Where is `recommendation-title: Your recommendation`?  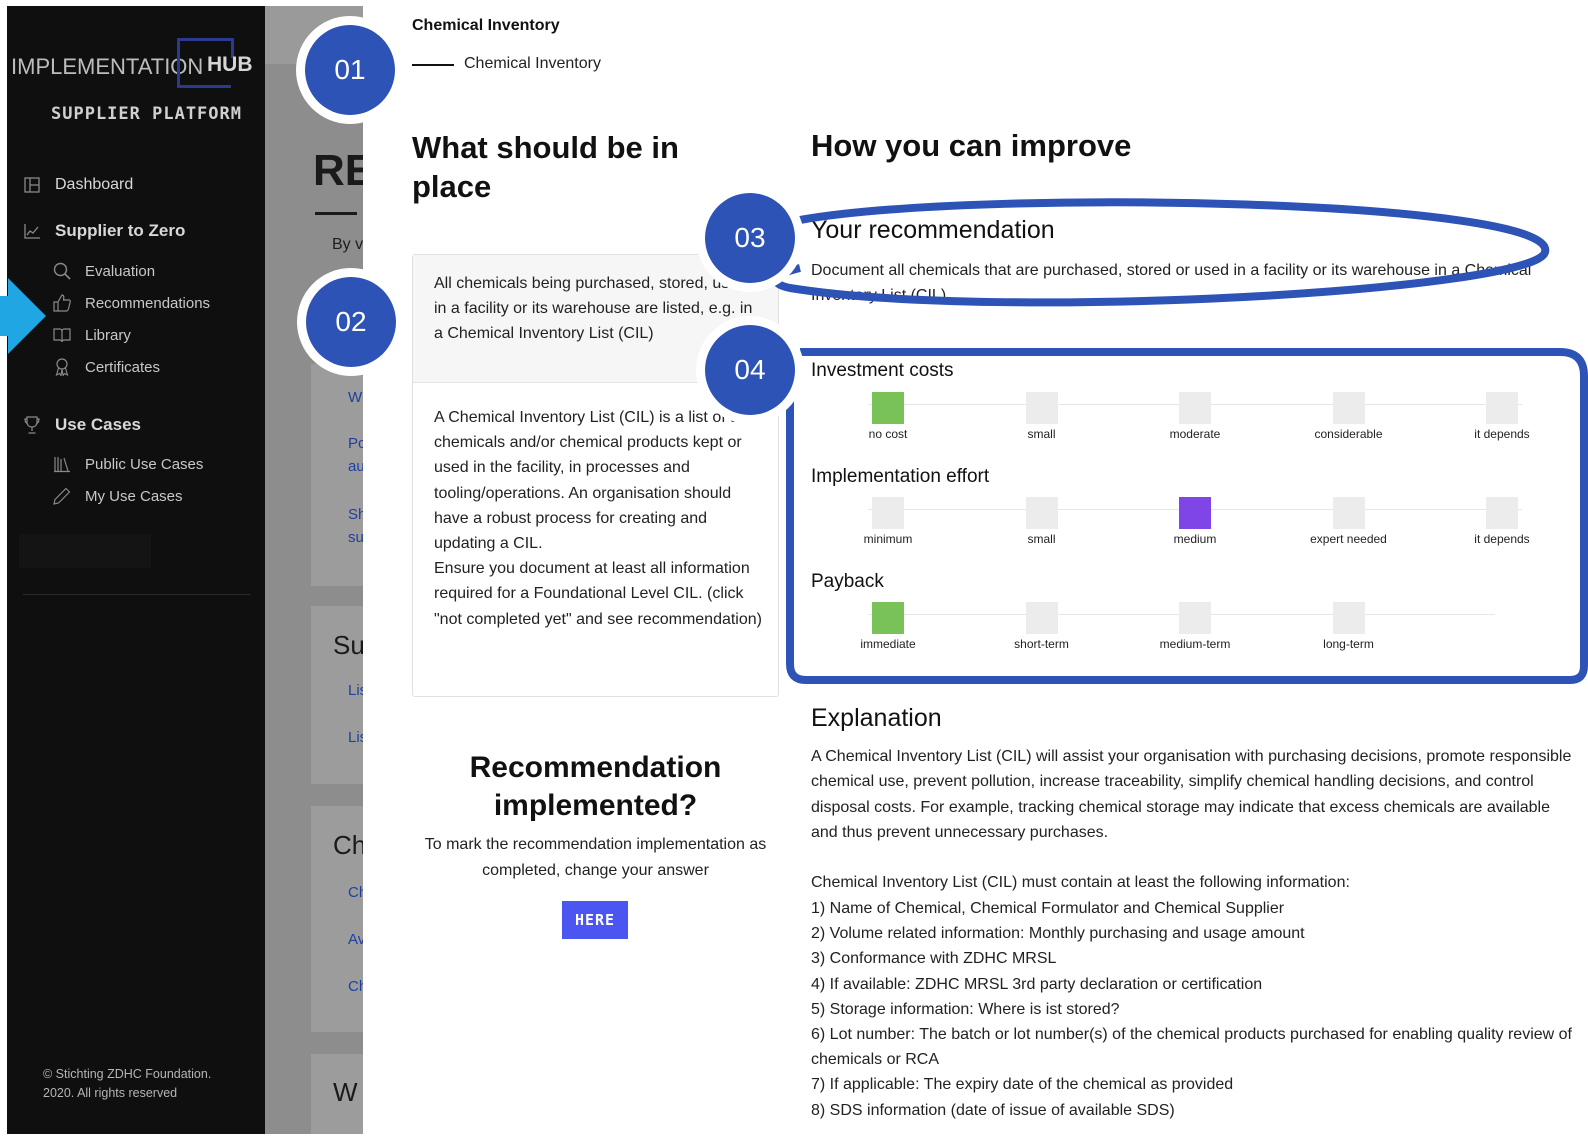 recommendation-title: Your recommendation is located at coordinates (933, 230).